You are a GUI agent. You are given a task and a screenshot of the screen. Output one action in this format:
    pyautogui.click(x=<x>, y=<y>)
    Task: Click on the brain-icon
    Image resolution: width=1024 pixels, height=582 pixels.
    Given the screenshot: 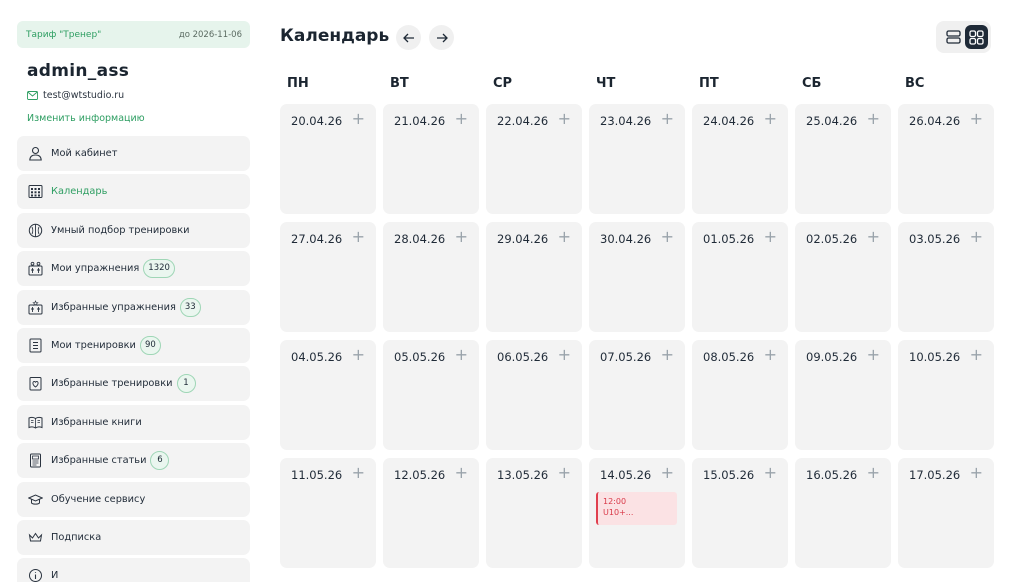 What is the action you would take?
    pyautogui.click(x=35, y=230)
    